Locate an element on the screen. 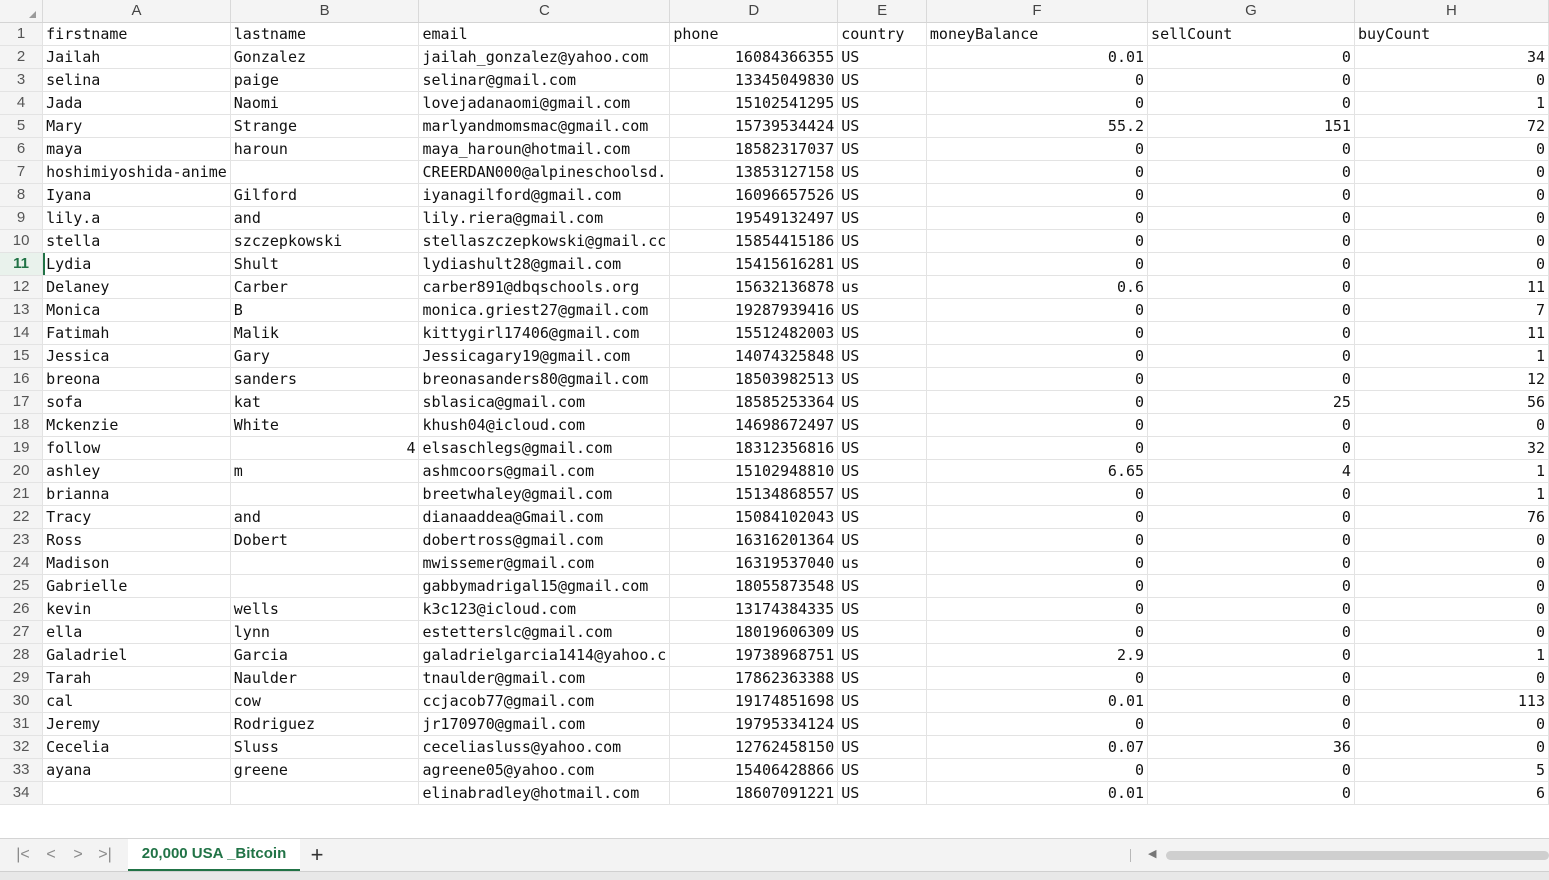 This screenshot has height=880, width=1549. cell: ceceliasluss@yahoo.com is located at coordinates (544, 747).